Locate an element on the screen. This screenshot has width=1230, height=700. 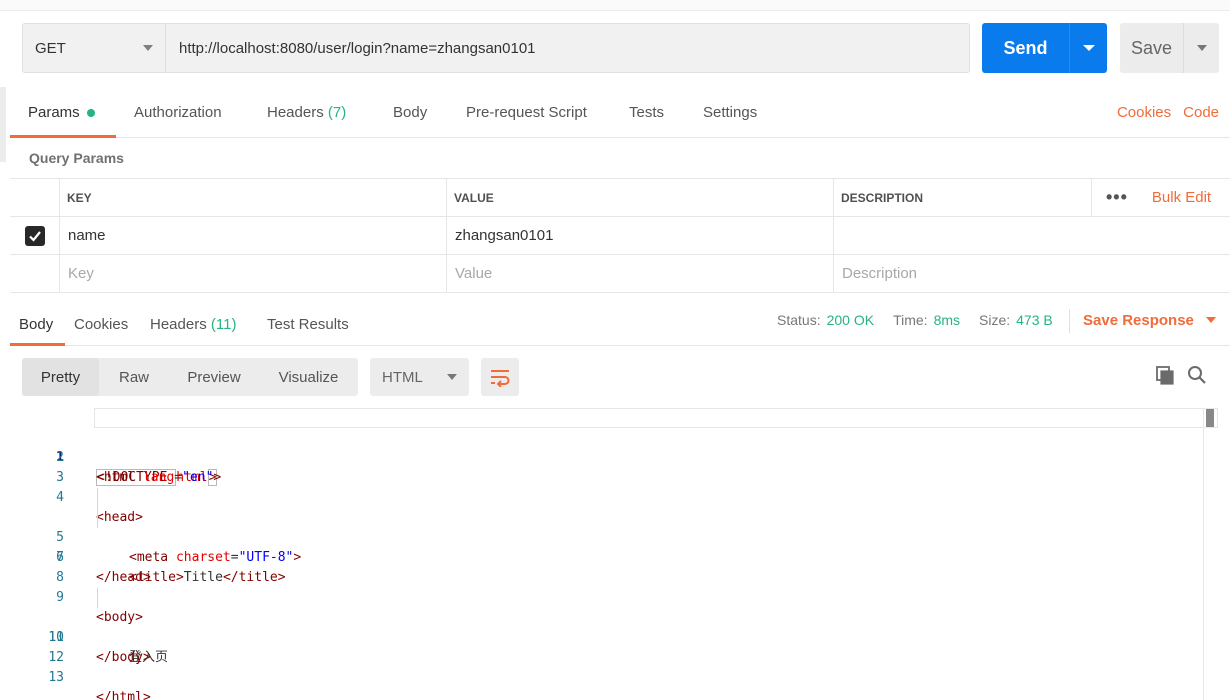
tab-headers: Headers (7) is located at coordinates (306, 112).